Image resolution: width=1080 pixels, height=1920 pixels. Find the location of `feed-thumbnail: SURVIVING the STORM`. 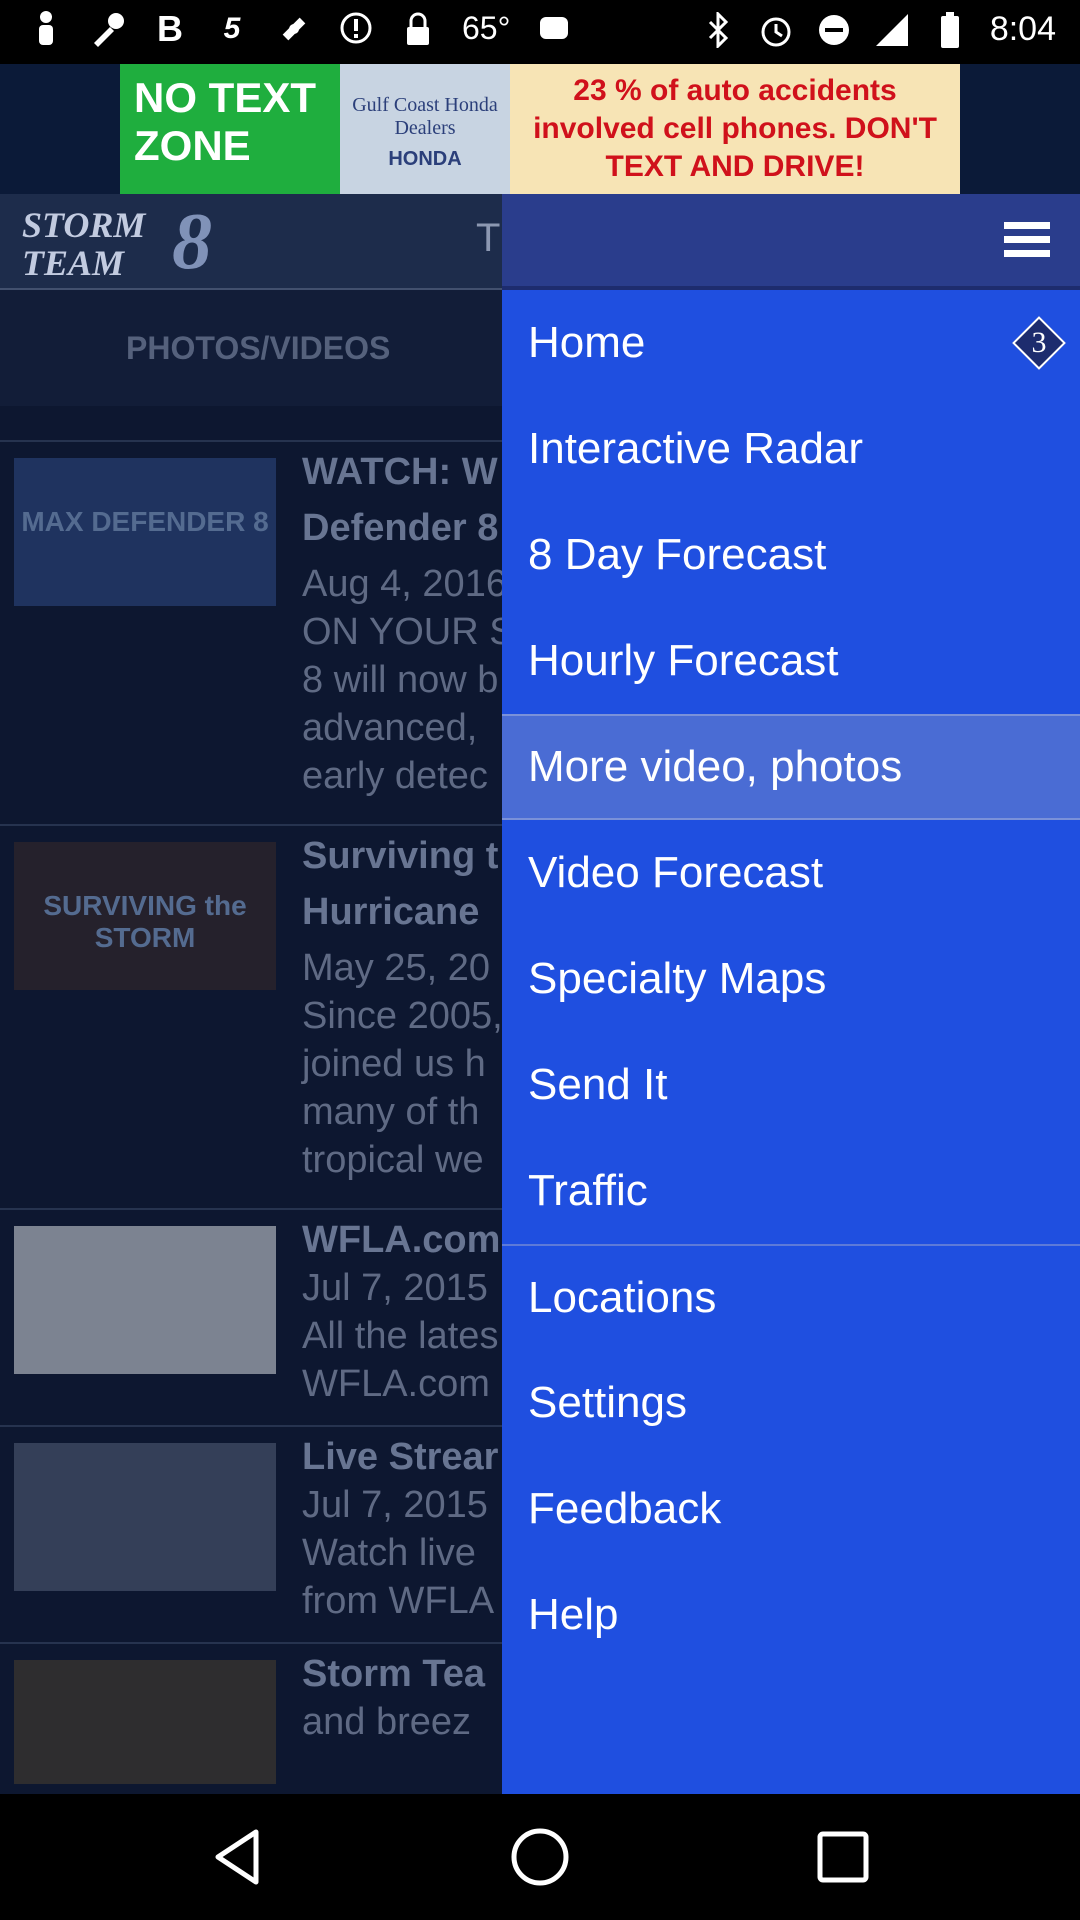

feed-thumbnail: SURVIVING the STORM is located at coordinates (145, 916).